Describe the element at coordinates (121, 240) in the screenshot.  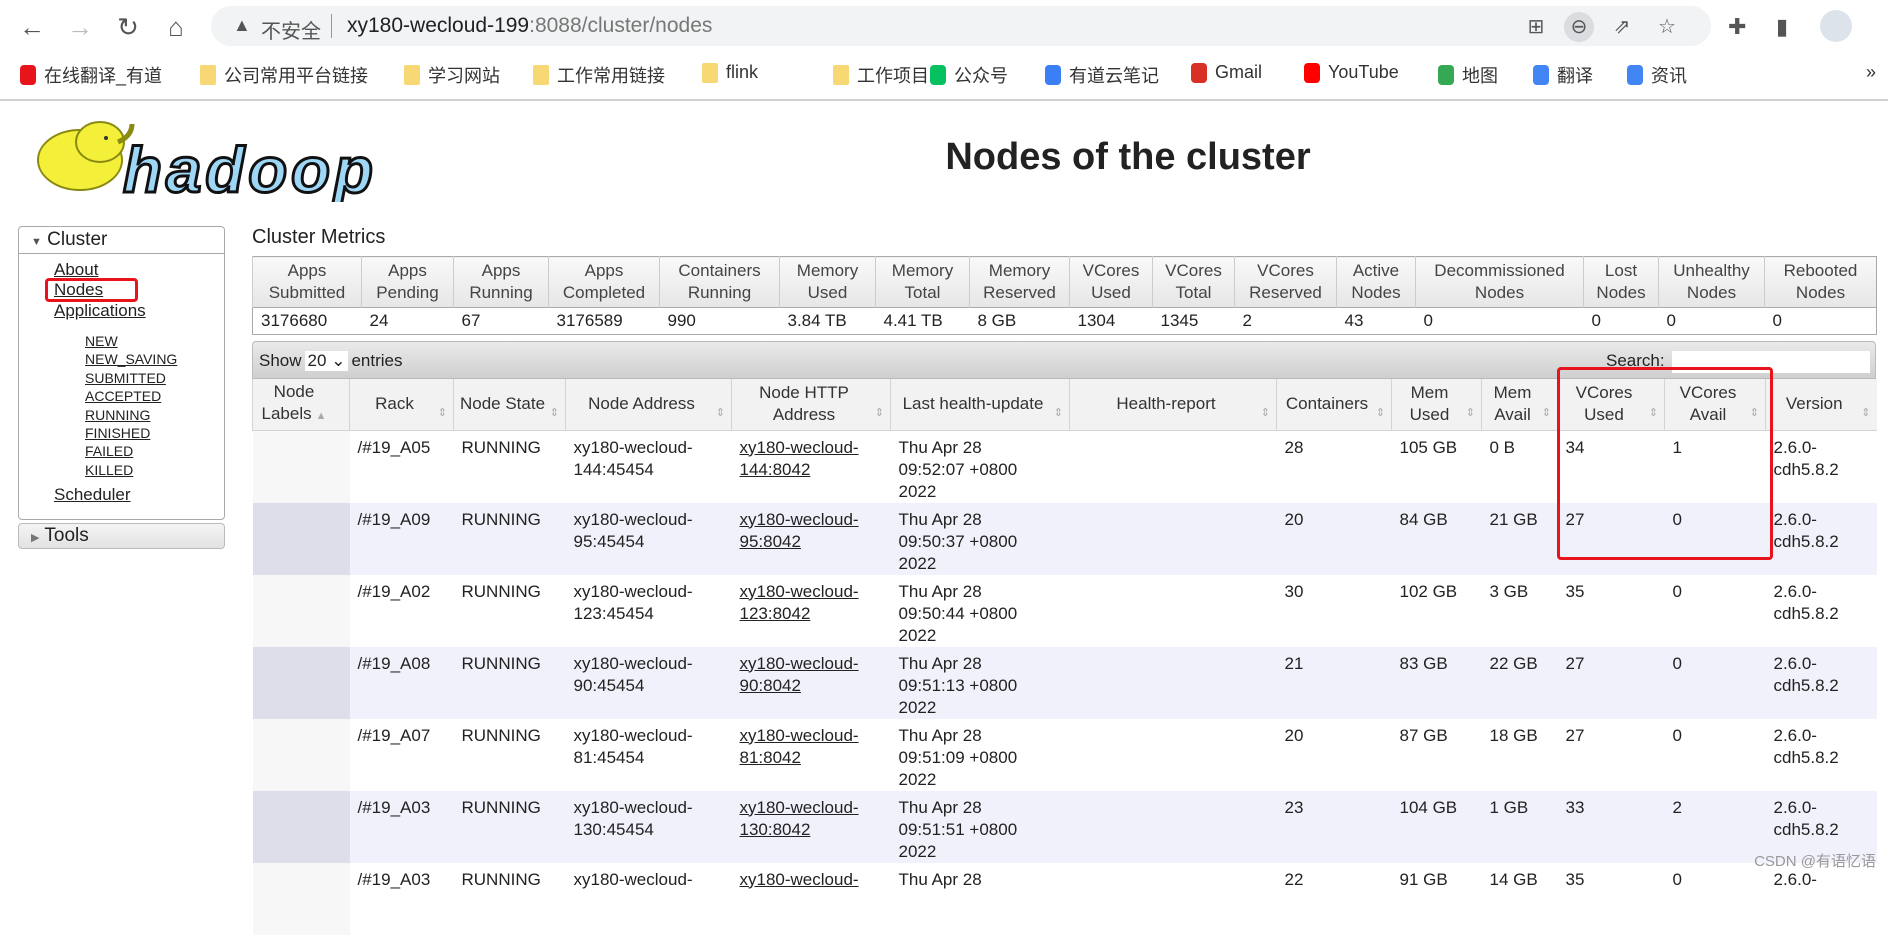
I see `sidebar-cluster-header: ▼ Cluster` at that location.